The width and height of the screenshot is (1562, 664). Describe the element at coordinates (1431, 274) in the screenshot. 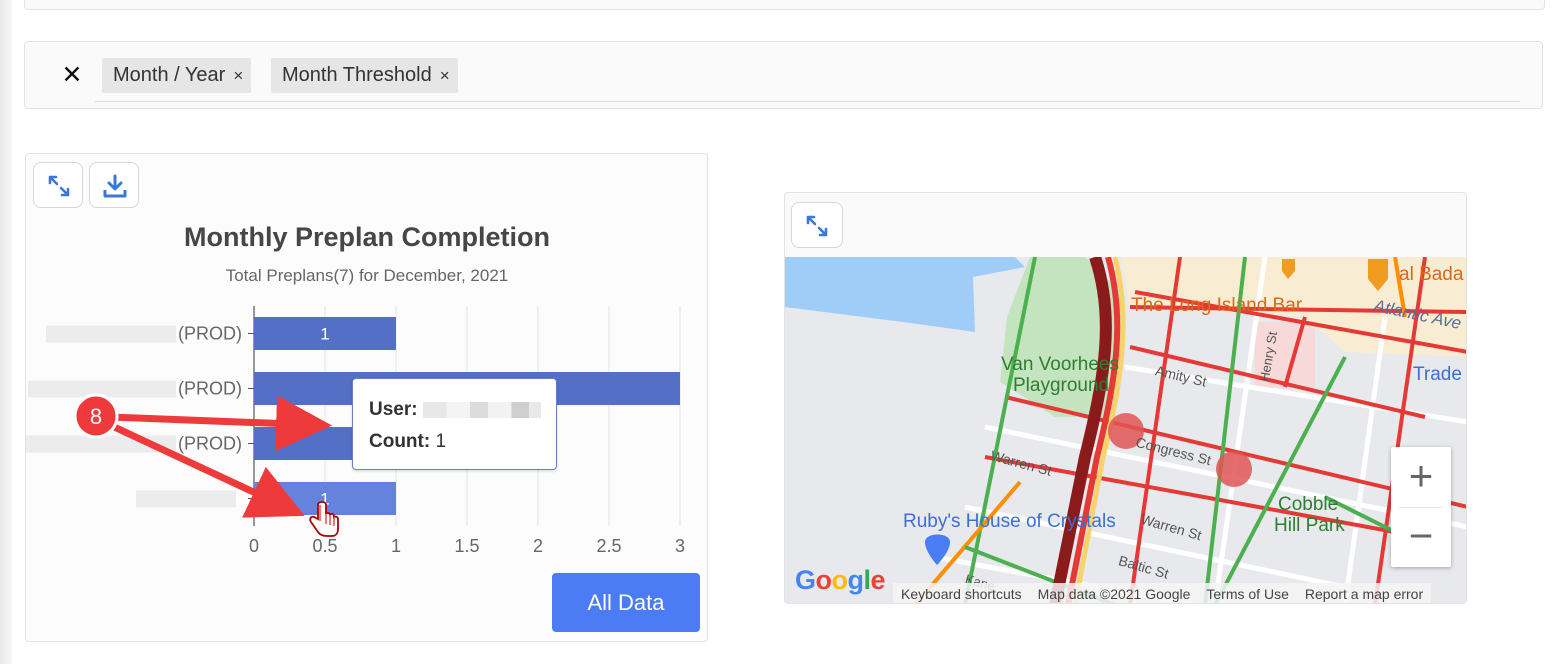

I see `map-label-al-bada: al Bada` at that location.